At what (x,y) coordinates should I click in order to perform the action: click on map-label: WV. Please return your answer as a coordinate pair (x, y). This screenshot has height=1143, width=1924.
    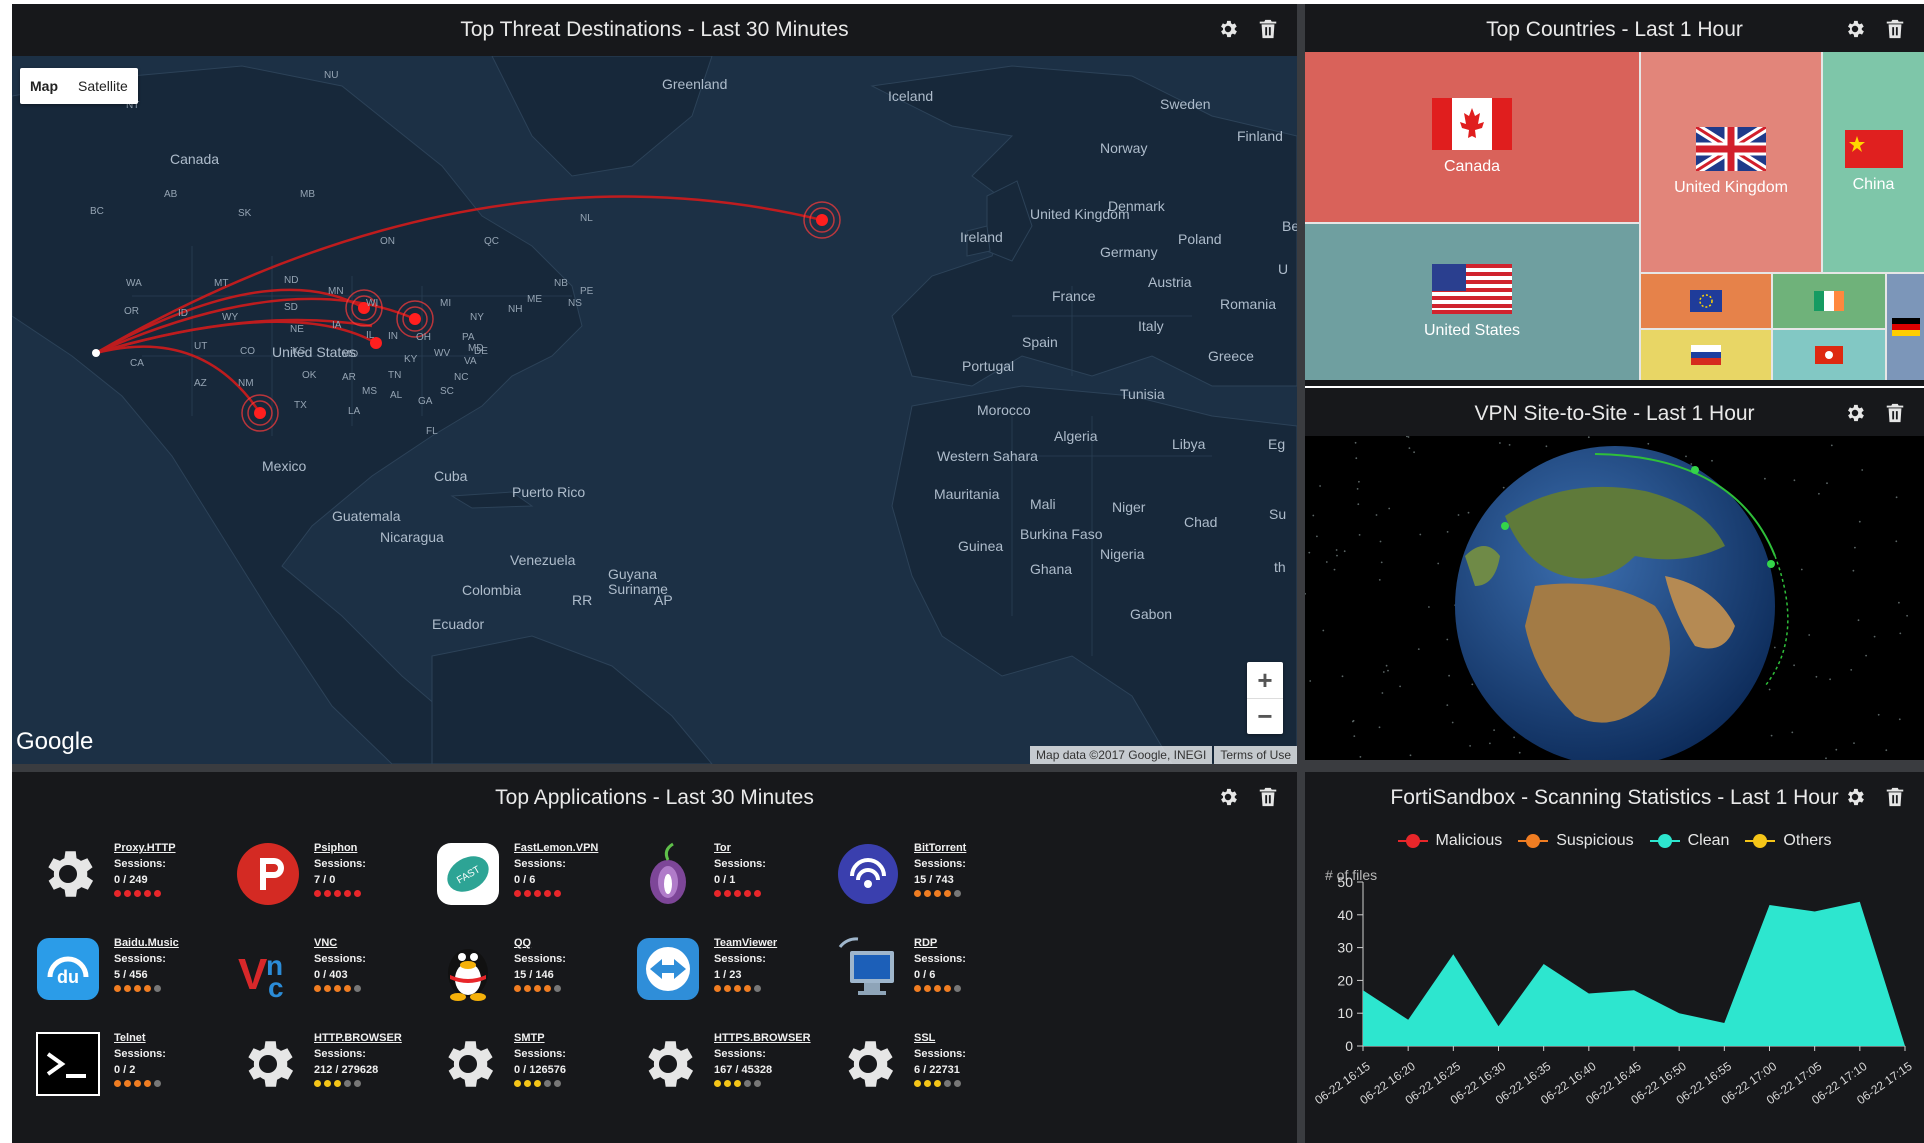
    Looking at the image, I should click on (442, 353).